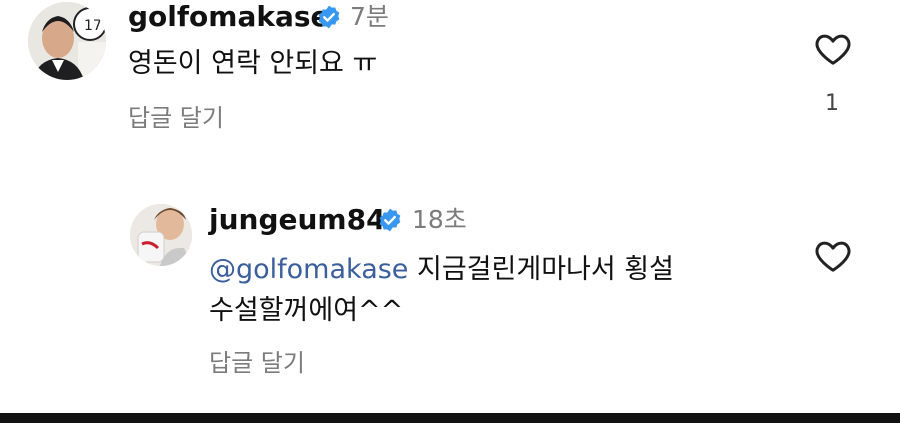 The height and width of the screenshot is (423, 900). I want to click on bottom-divider, so click(450, 418).